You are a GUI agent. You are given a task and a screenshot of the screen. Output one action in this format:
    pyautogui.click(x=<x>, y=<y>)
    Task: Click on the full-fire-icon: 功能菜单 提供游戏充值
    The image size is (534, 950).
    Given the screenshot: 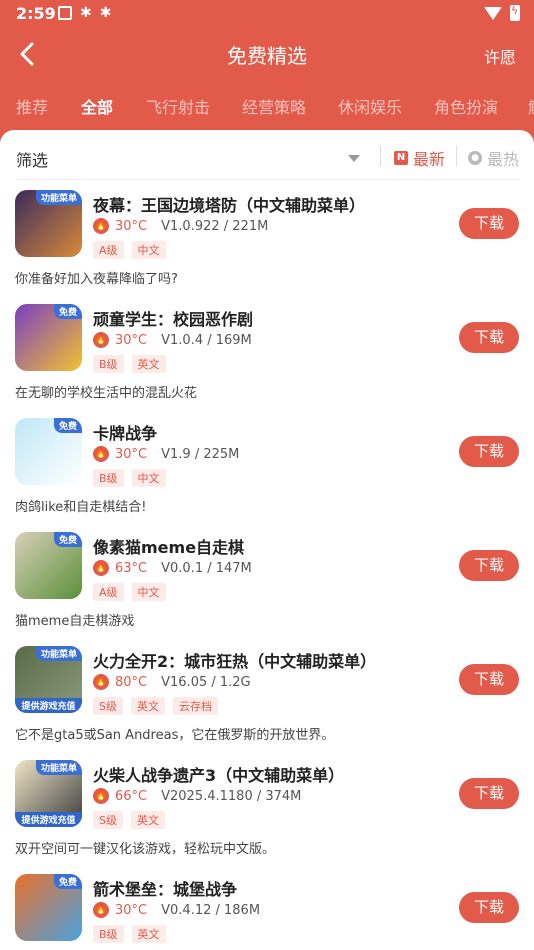 What is the action you would take?
    pyautogui.click(x=48, y=679)
    